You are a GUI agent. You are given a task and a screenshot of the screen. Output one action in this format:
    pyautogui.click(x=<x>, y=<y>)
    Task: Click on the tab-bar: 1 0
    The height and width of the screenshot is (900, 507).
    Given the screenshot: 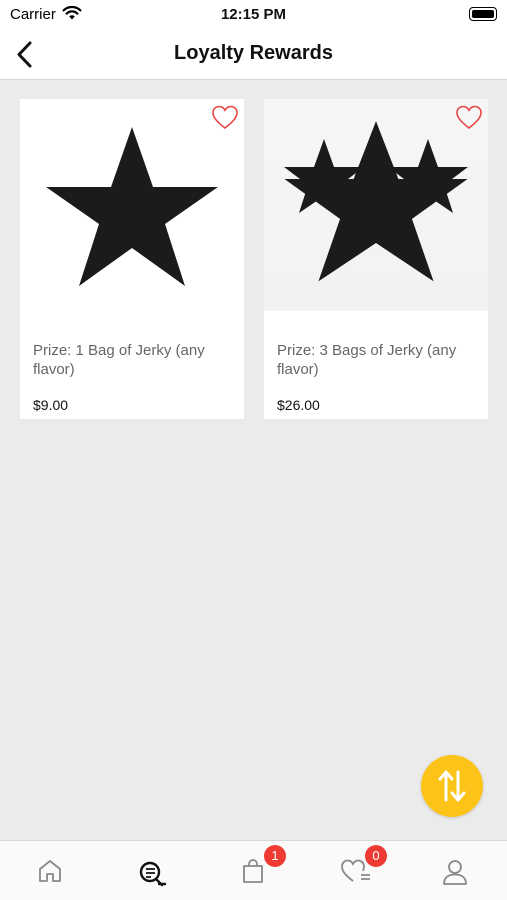 What is the action you would take?
    pyautogui.click(x=253, y=870)
    